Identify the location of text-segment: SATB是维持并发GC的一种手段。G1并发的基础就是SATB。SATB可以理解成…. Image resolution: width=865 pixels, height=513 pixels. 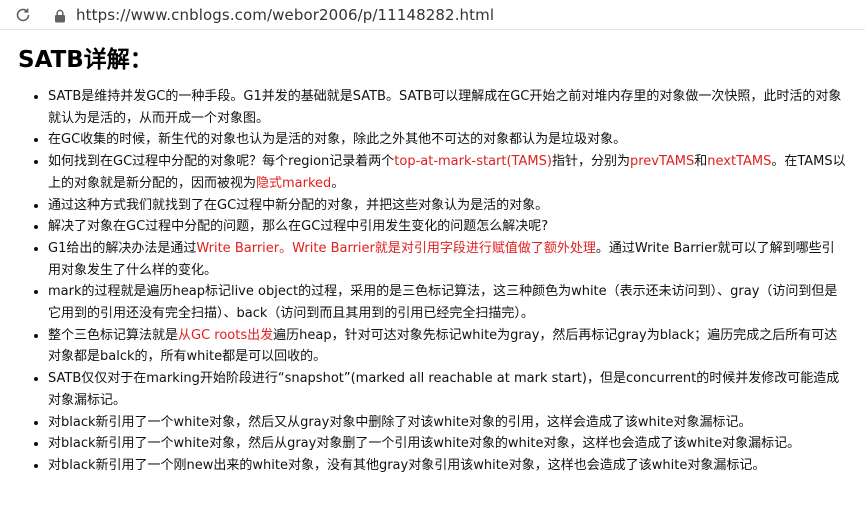
(445, 107).